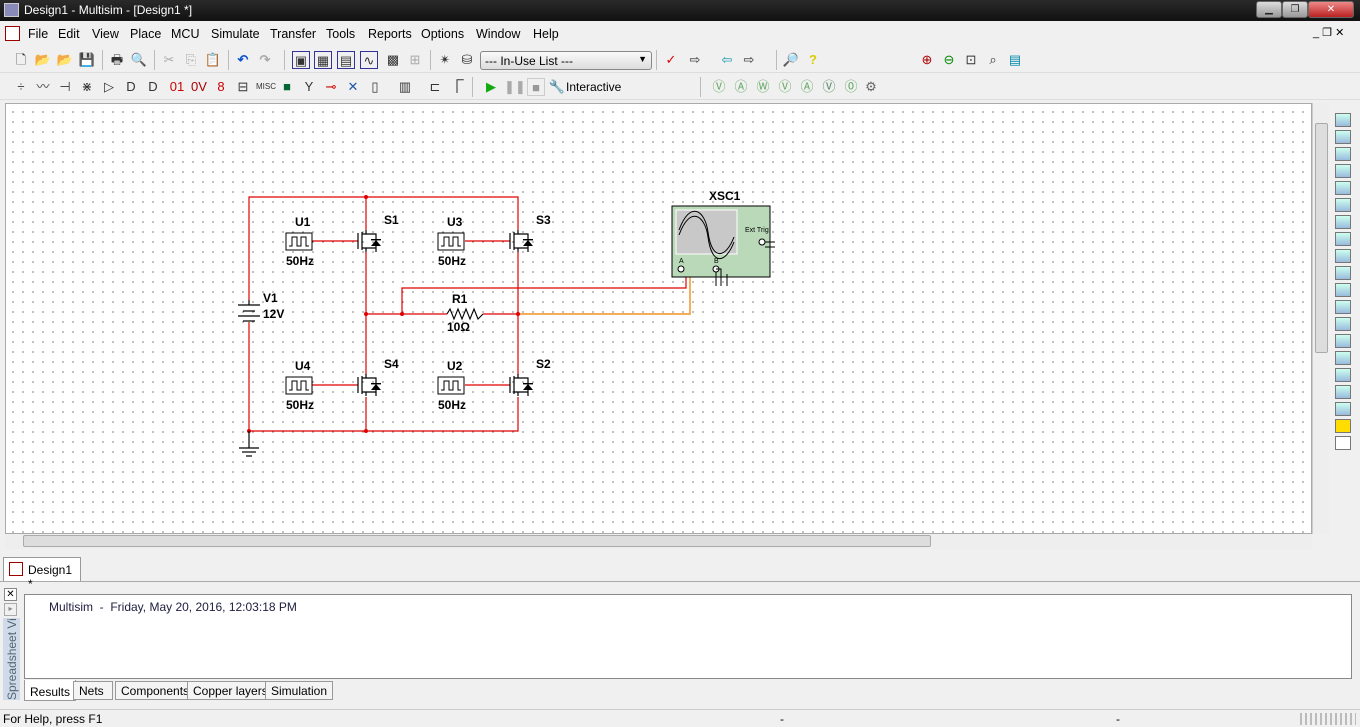 The height and width of the screenshot is (727, 1360). I want to click on instruments-toolbar, so click(1345, 345).